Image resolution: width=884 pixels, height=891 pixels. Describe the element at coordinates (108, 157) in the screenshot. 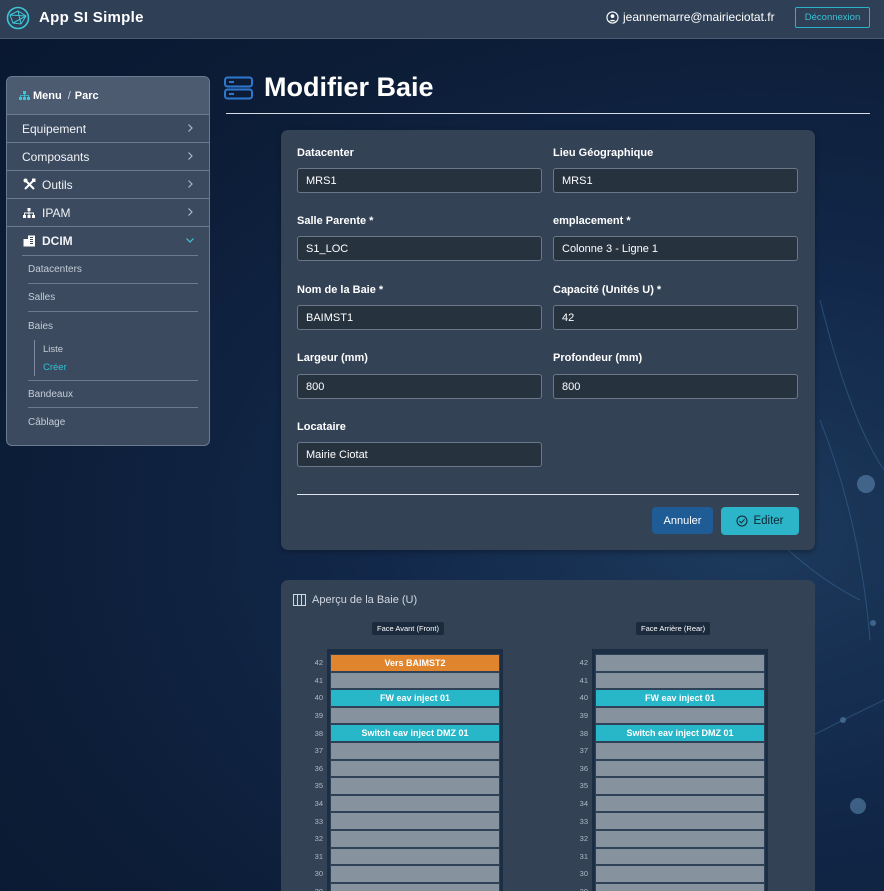

I see `sidebar-item-composants: Composants` at that location.